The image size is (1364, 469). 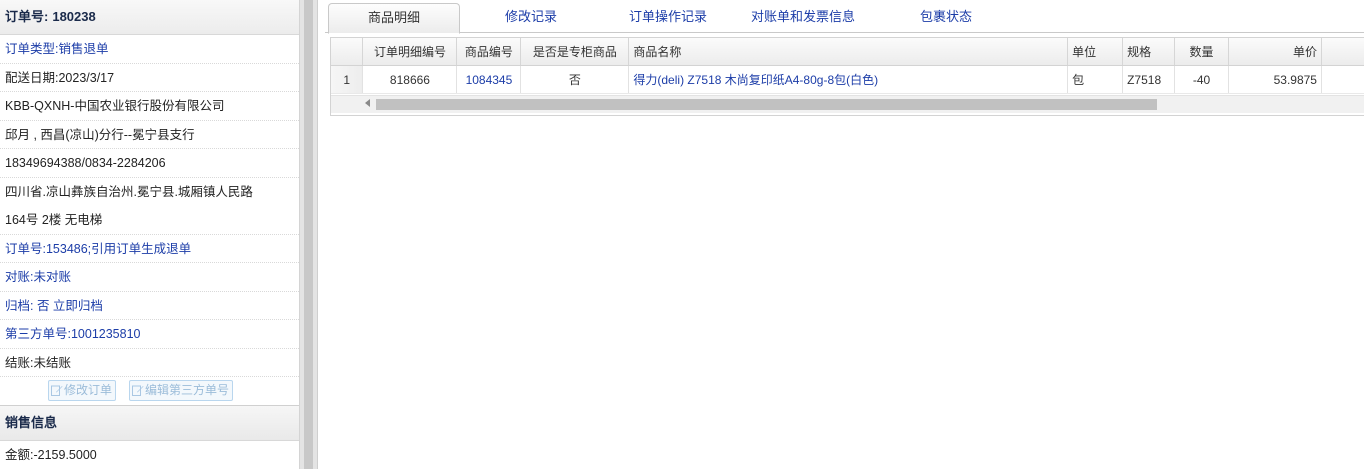 I want to click on row-number-header, so click(x=347, y=52).